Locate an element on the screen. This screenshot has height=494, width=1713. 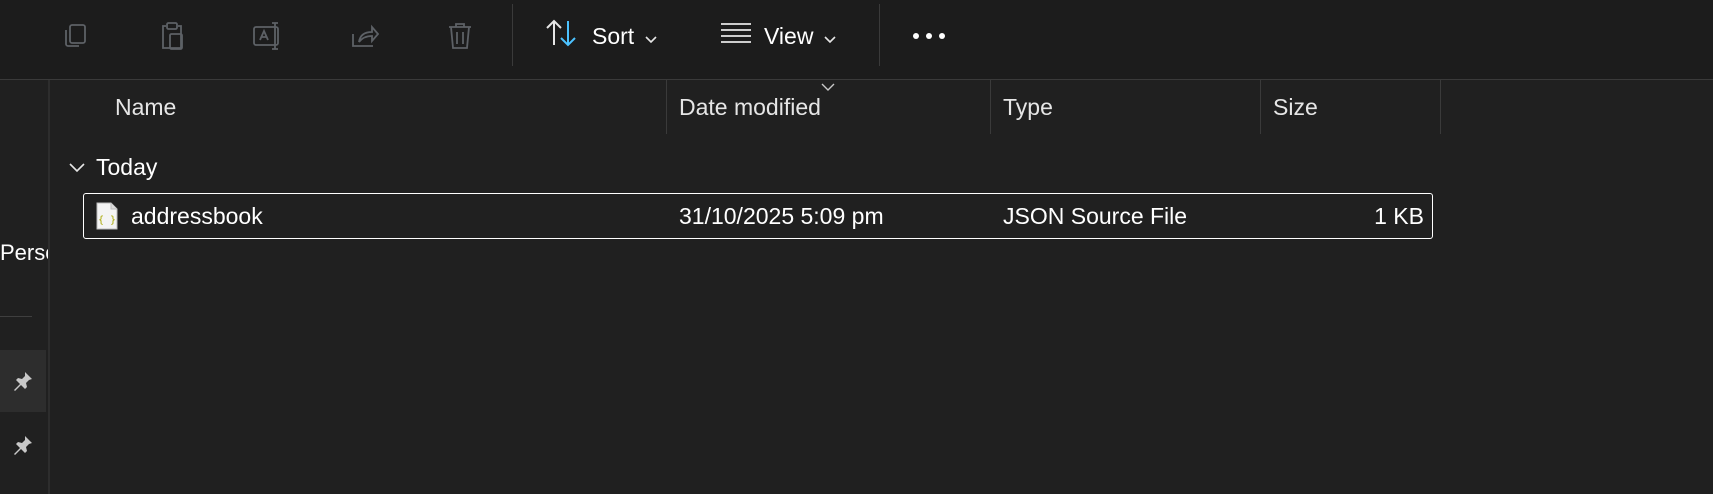
share-icon is located at coordinates (364, 36).